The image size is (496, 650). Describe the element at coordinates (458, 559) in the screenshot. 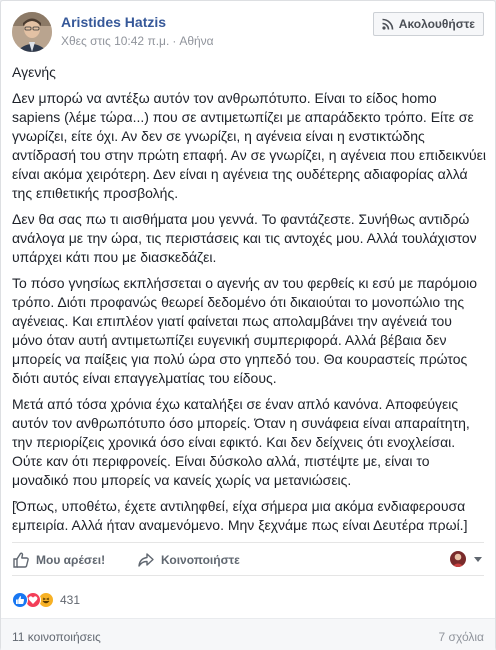

I see `page-selector-avatar` at that location.